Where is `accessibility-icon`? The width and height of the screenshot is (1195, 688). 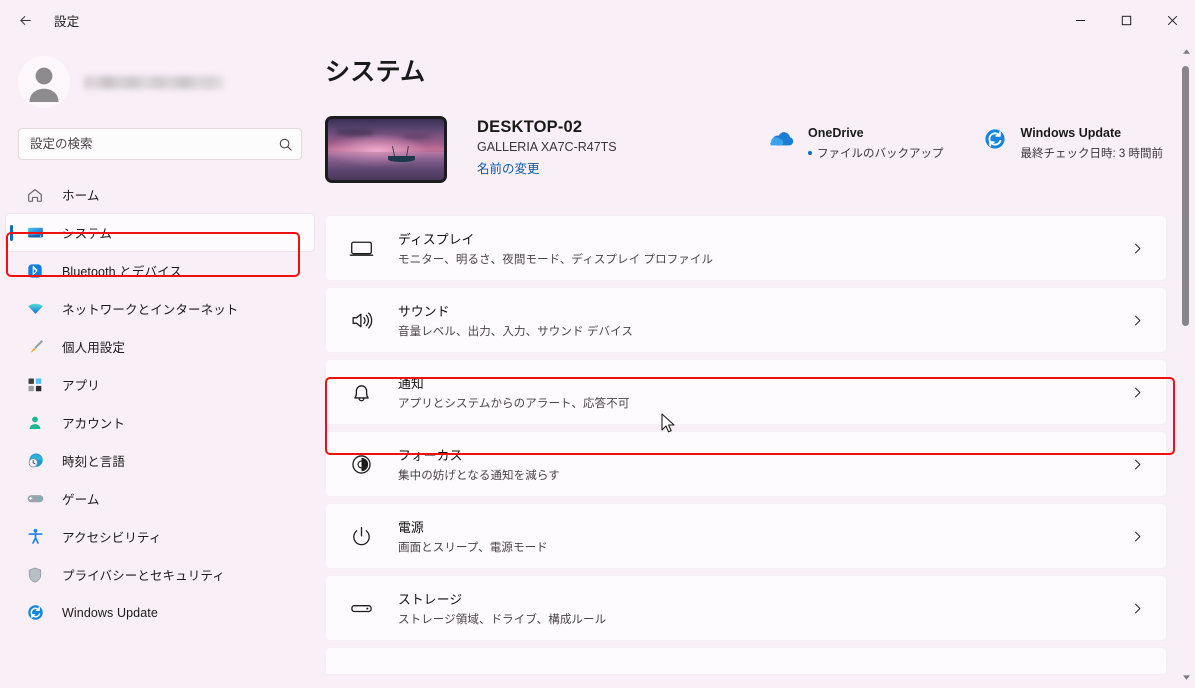
accessibility-icon is located at coordinates (35, 537).